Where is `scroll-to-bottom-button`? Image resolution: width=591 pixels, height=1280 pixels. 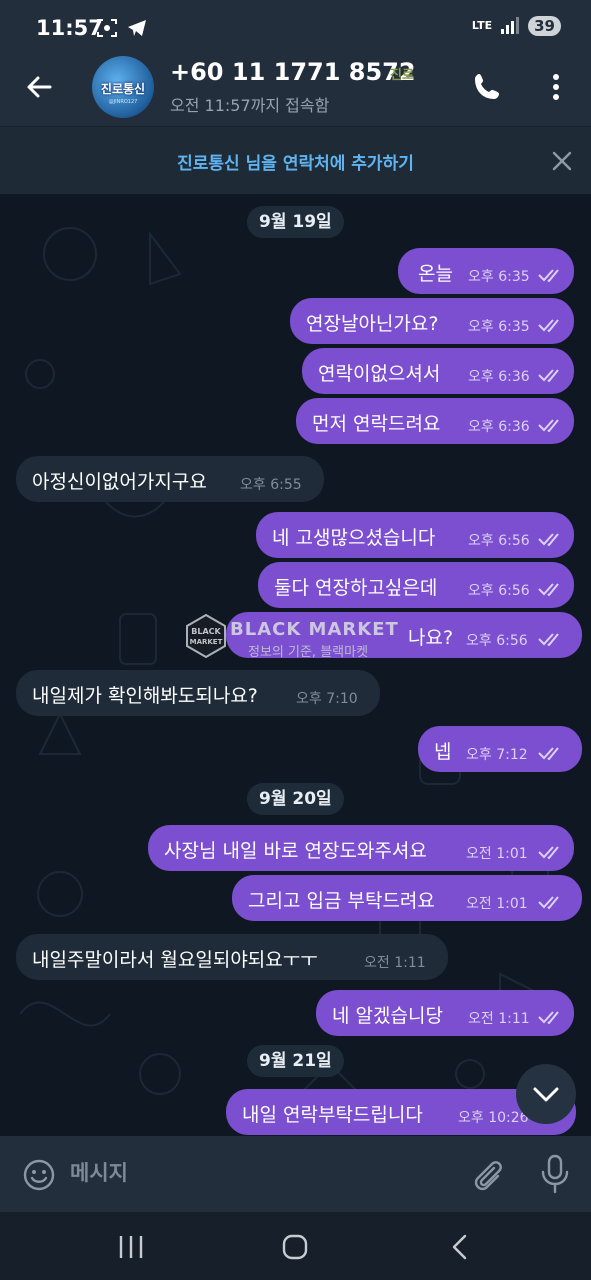
scroll-to-bottom-button is located at coordinates (546, 1094).